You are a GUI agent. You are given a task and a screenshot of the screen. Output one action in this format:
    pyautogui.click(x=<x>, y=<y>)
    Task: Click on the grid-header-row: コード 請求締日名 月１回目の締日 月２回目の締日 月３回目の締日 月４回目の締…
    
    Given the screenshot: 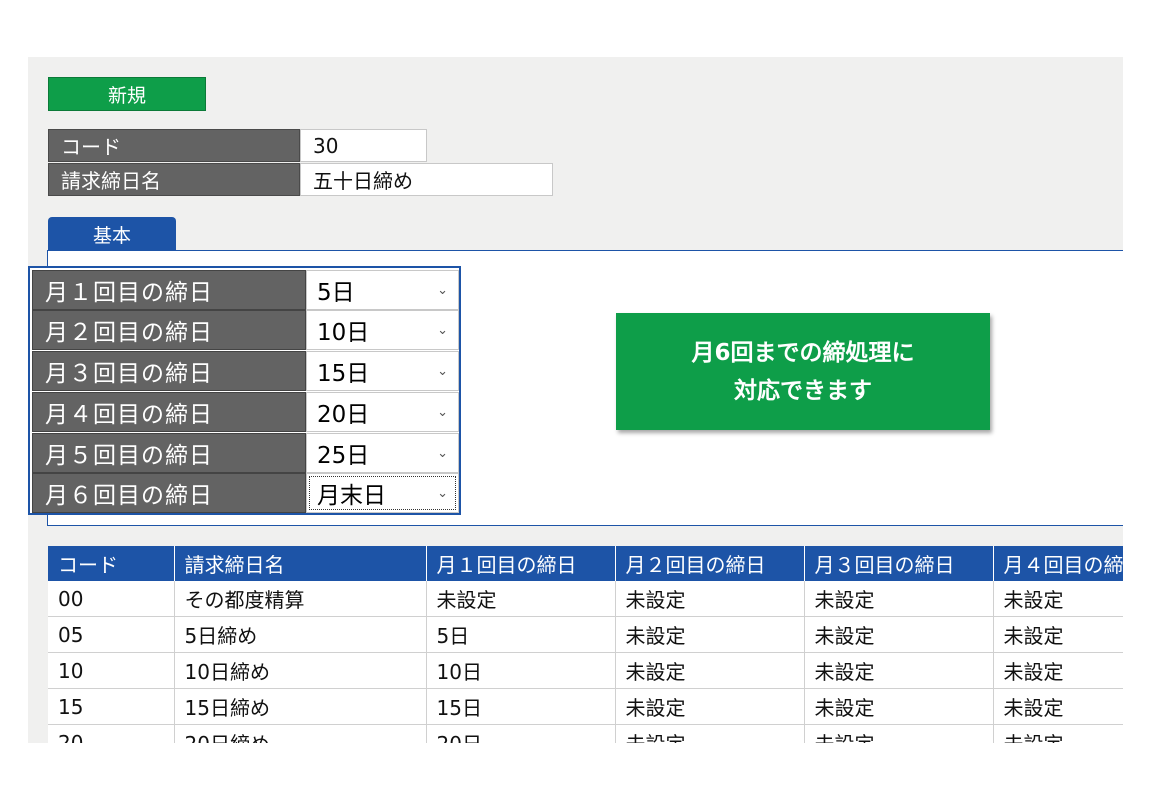 What is the action you would take?
    pyautogui.click(x=585, y=563)
    